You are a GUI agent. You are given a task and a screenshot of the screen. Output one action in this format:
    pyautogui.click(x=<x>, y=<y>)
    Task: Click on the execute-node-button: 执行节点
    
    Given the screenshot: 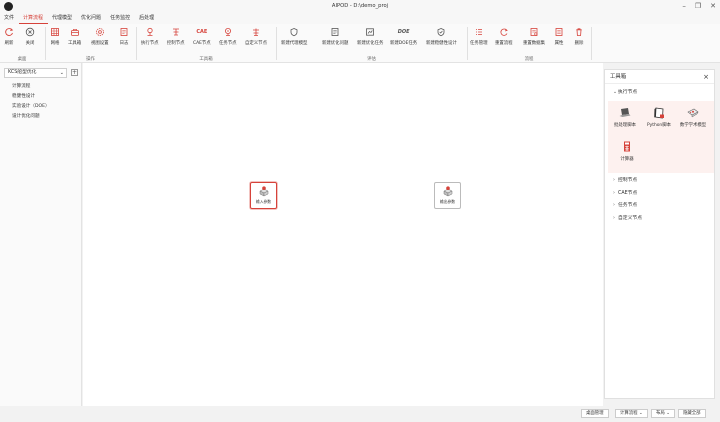 What is the action you would take?
    pyautogui.click(x=150, y=36)
    